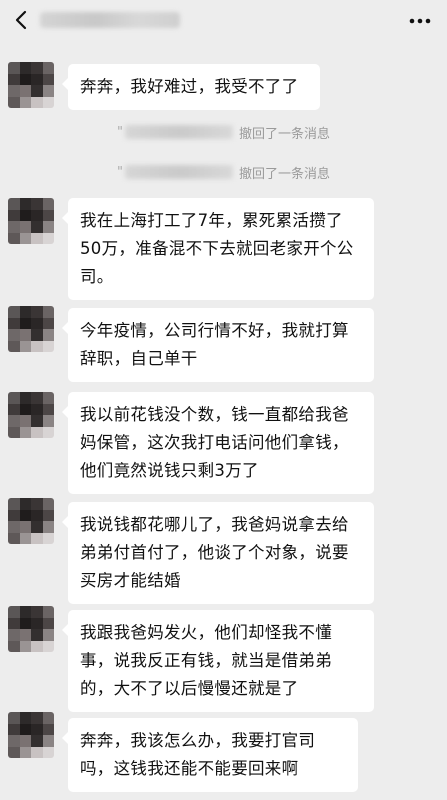 This screenshot has width=447, height=800. Describe the element at coordinates (420, 21) in the screenshot. I see `more-dots-icon` at that location.